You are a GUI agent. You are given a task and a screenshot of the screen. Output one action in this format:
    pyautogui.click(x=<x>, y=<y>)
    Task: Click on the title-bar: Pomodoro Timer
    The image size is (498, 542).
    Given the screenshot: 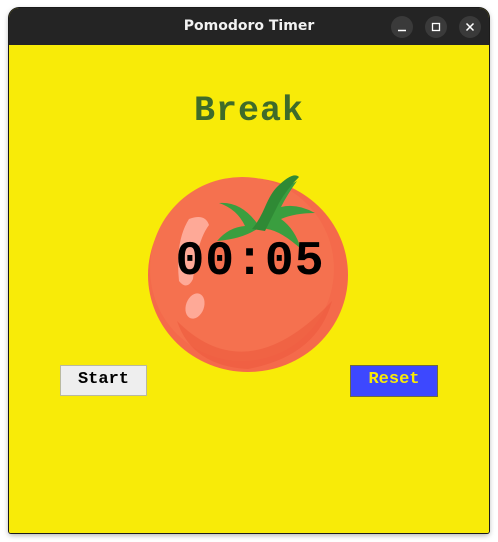 What is the action you would take?
    pyautogui.click(x=249, y=26)
    